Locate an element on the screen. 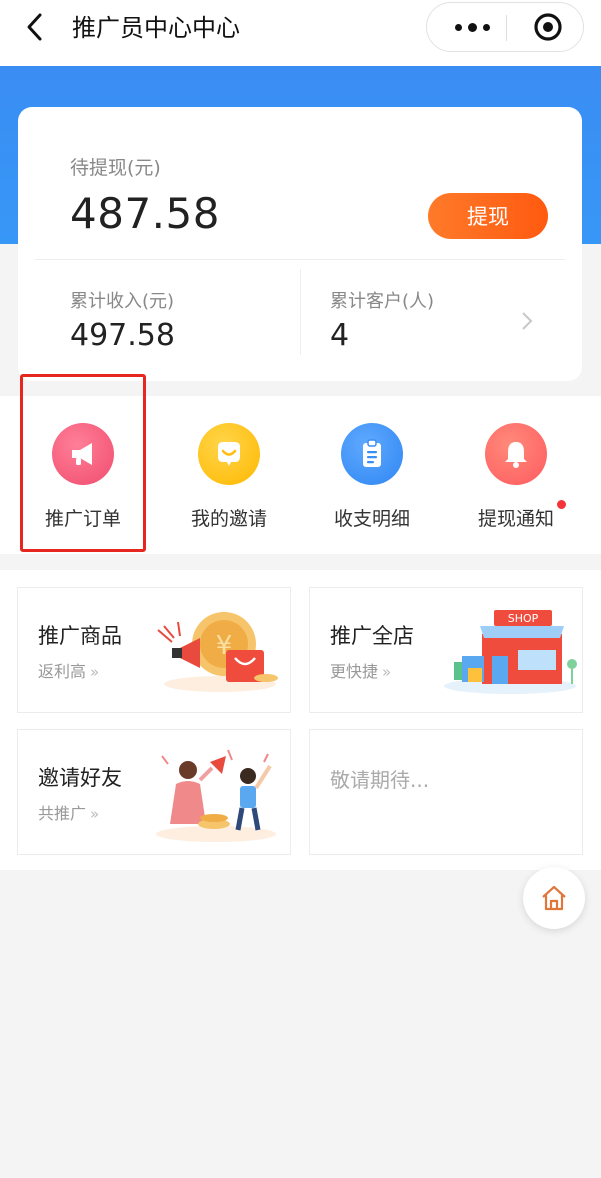 This screenshot has width=601, height=1178. megaphone-icon is located at coordinates (83, 454).